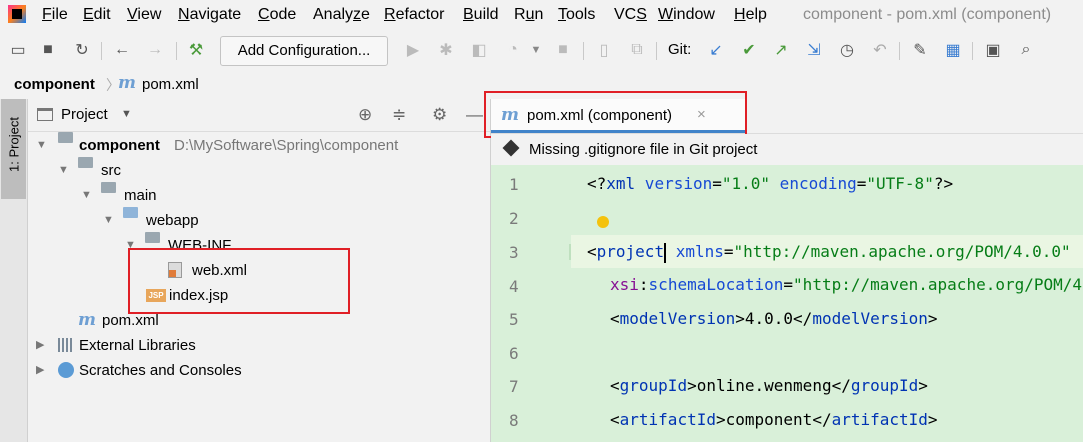 Image resolution: width=1083 pixels, height=442 pixels. Describe the element at coordinates (66, 370) in the screenshot. I see `scratches-icon` at that location.